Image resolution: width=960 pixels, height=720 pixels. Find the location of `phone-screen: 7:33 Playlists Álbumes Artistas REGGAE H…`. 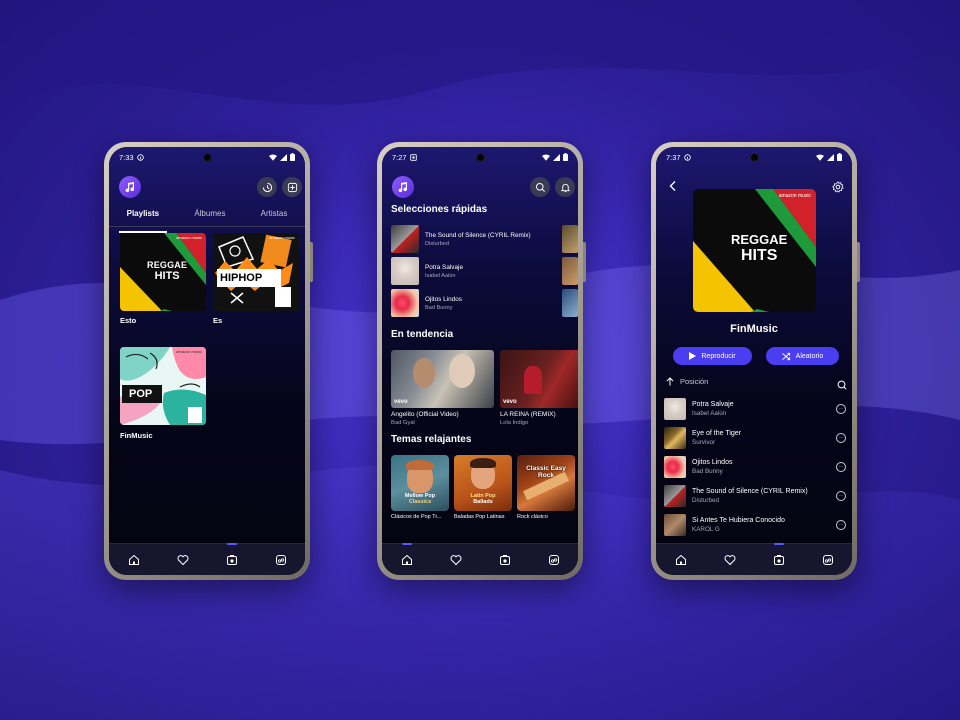

phone-screen: 7:33 Playlists Álbumes Artistas REGGAE H… is located at coordinates (207, 361).